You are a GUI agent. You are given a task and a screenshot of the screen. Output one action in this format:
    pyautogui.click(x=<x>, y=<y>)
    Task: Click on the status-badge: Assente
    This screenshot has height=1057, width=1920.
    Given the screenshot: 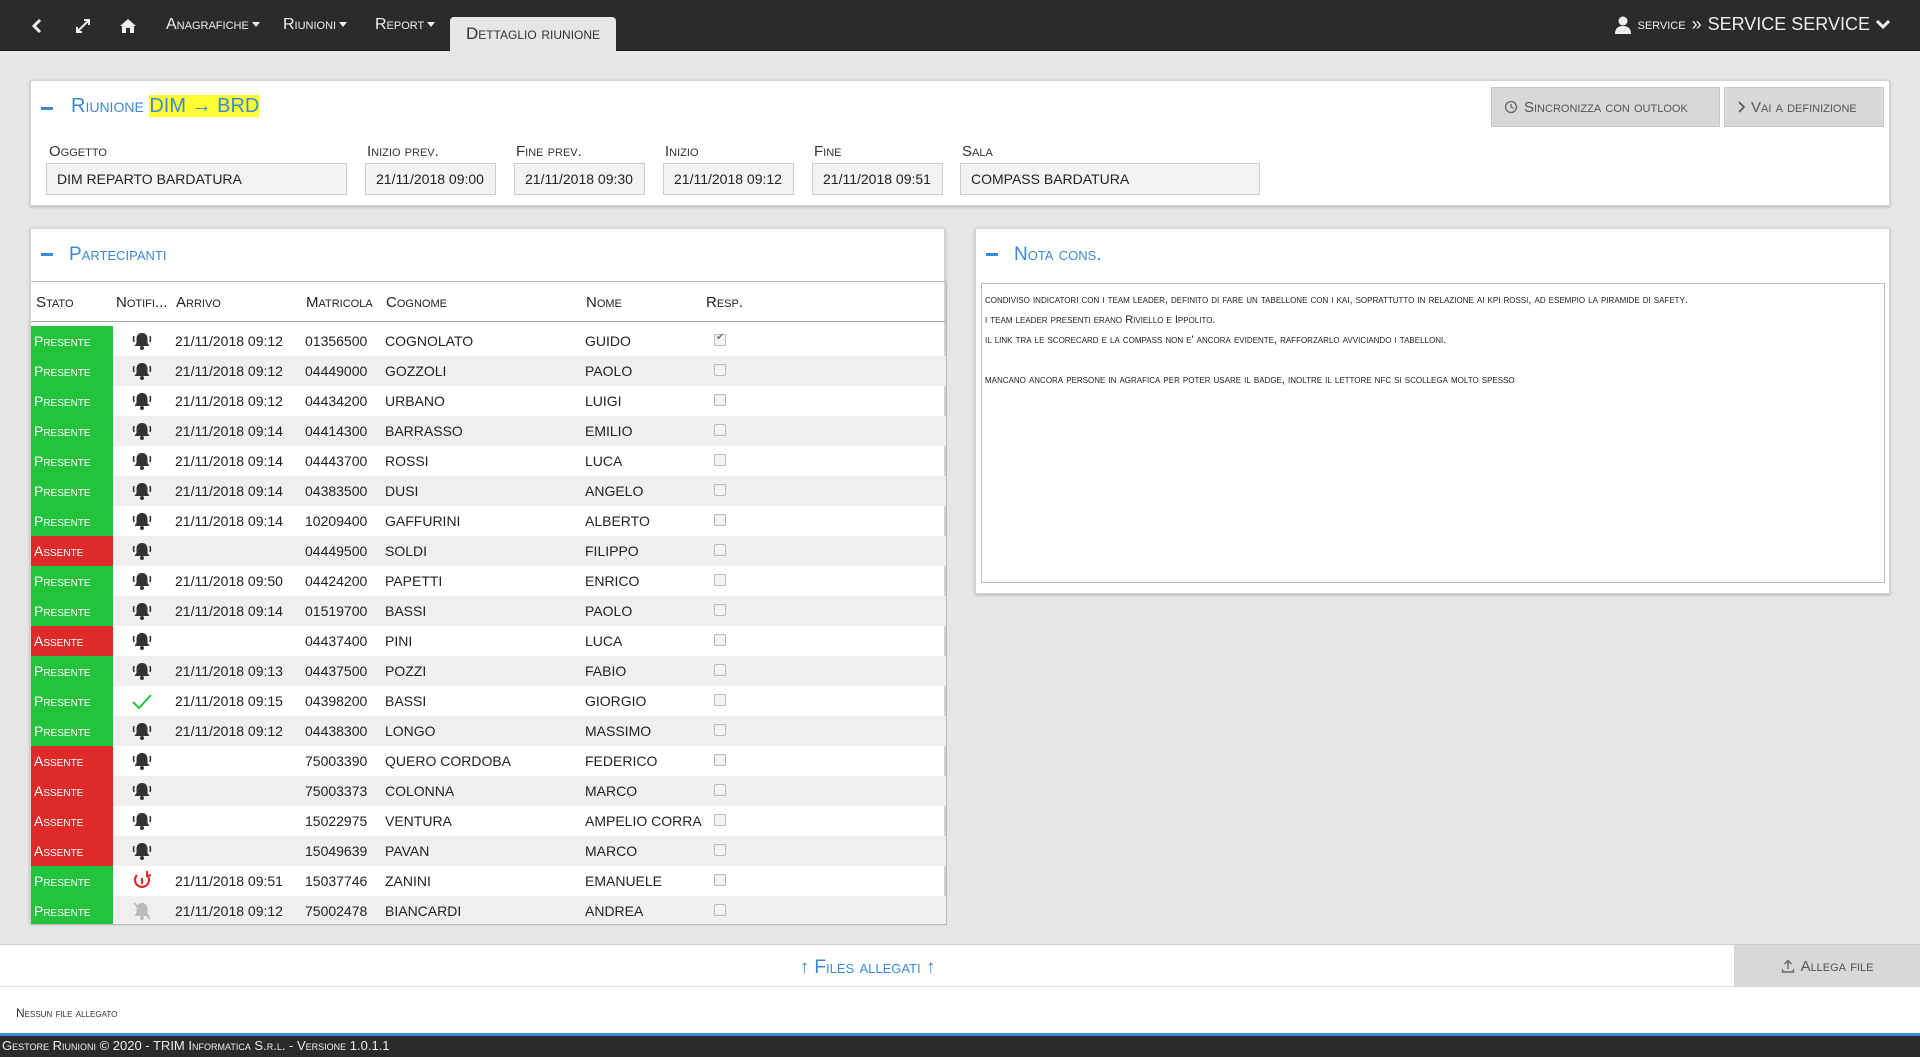 What is the action you would take?
    pyautogui.click(x=72, y=641)
    